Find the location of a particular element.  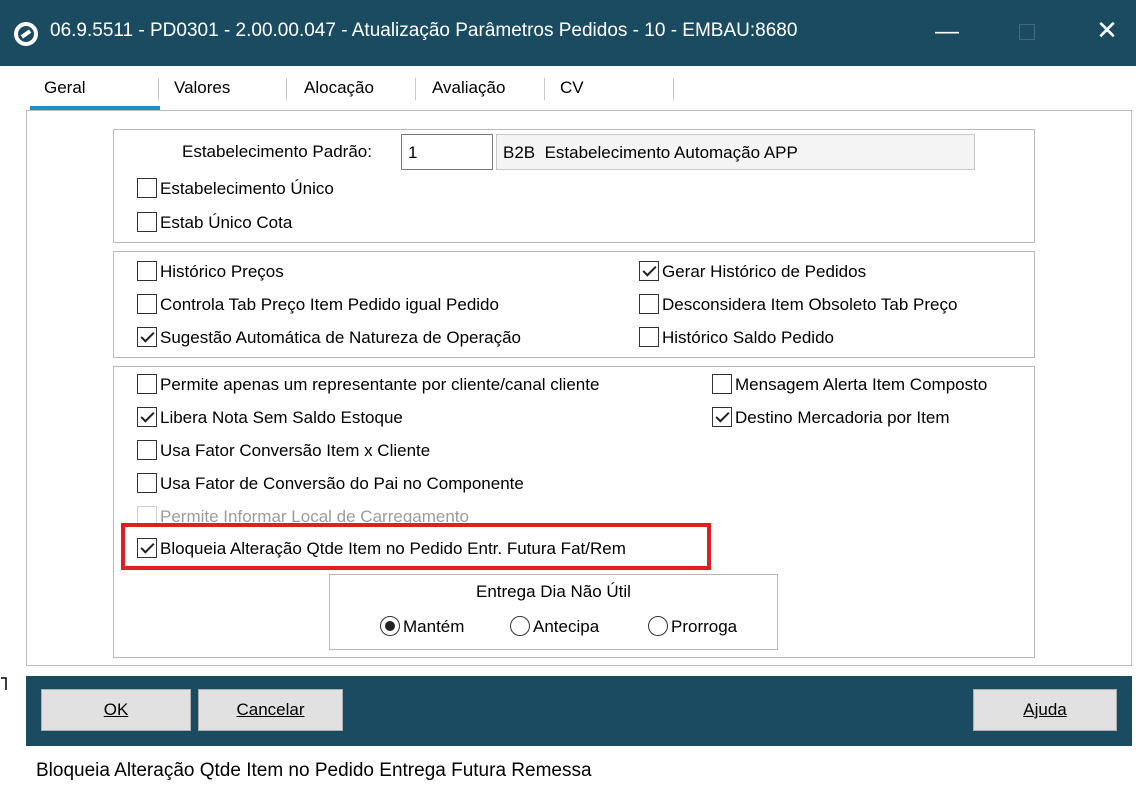

estabelecimento-unico-label: Estabelecimento Único is located at coordinates (247, 188).